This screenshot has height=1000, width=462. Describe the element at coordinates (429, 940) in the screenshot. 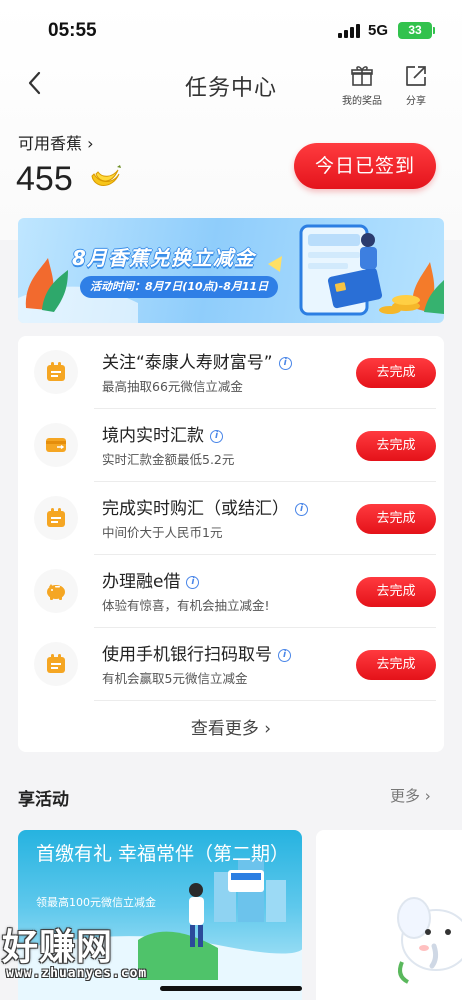

I see `elephant-mascot-icon` at that location.